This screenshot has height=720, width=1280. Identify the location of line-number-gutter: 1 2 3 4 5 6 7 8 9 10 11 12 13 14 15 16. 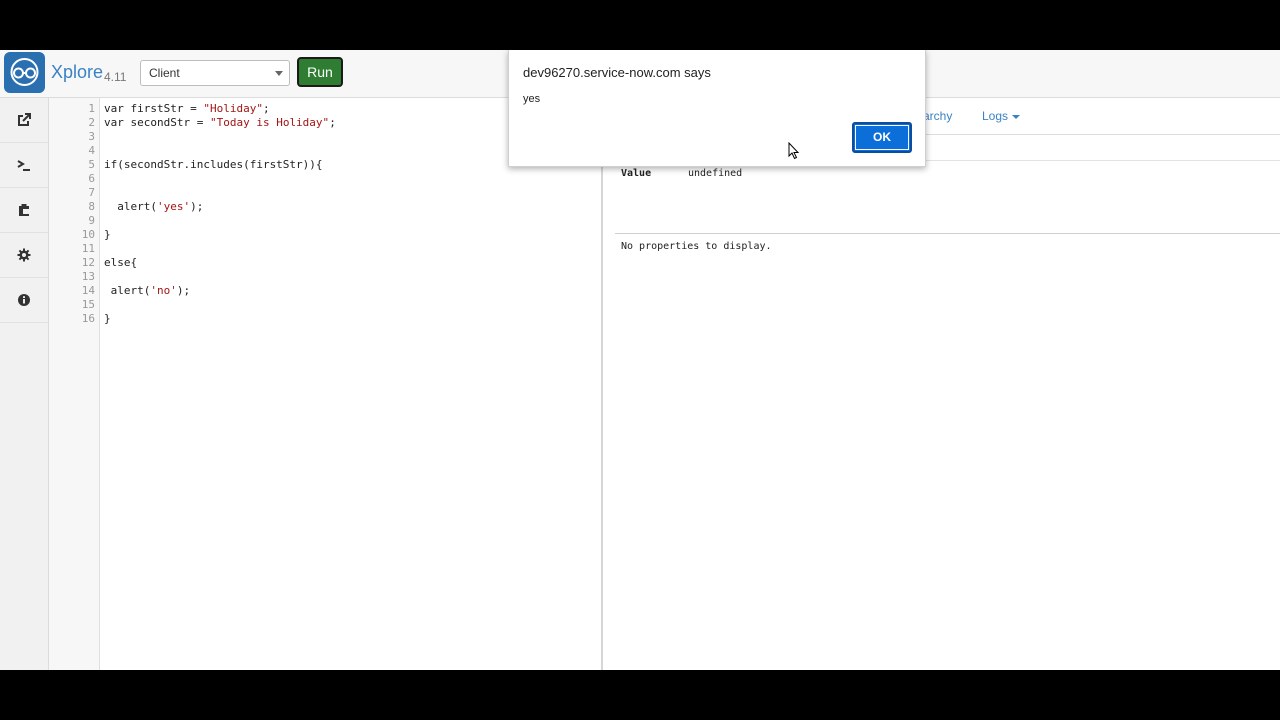
(74, 384).